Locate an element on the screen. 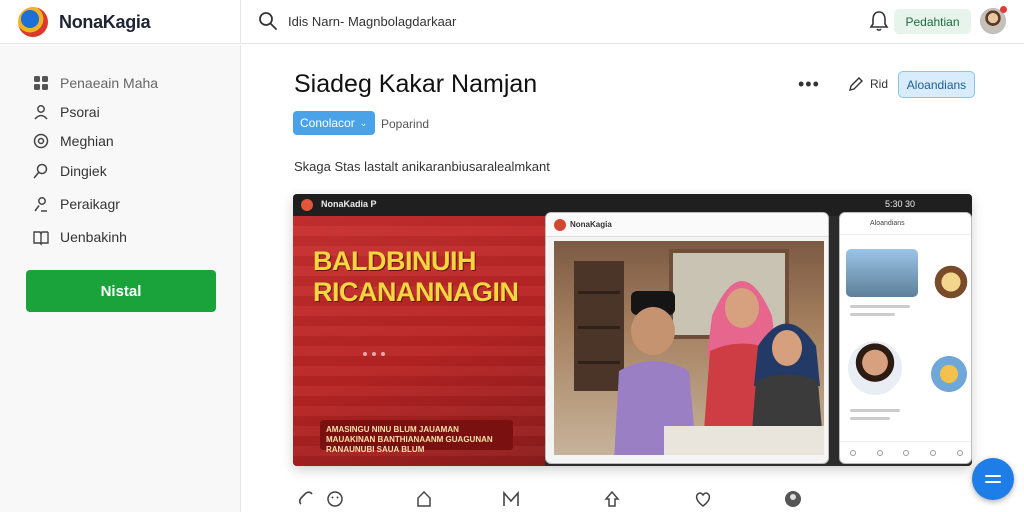  hero-side-window: Aloandians is located at coordinates (905, 338).